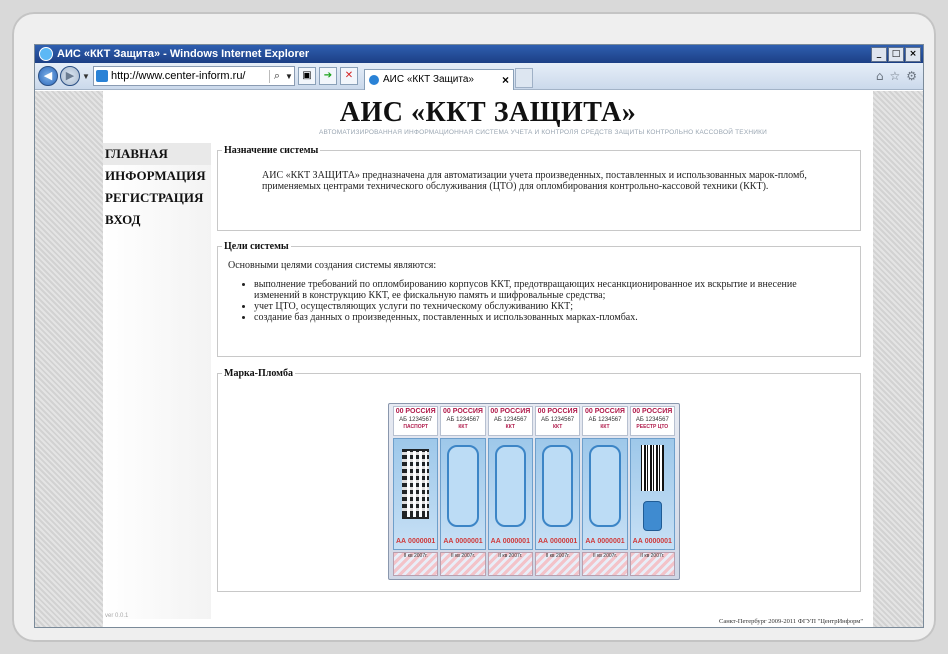  I want to click on browser-right-icons: ⌂ ☆ ⚙, so click(896, 76).